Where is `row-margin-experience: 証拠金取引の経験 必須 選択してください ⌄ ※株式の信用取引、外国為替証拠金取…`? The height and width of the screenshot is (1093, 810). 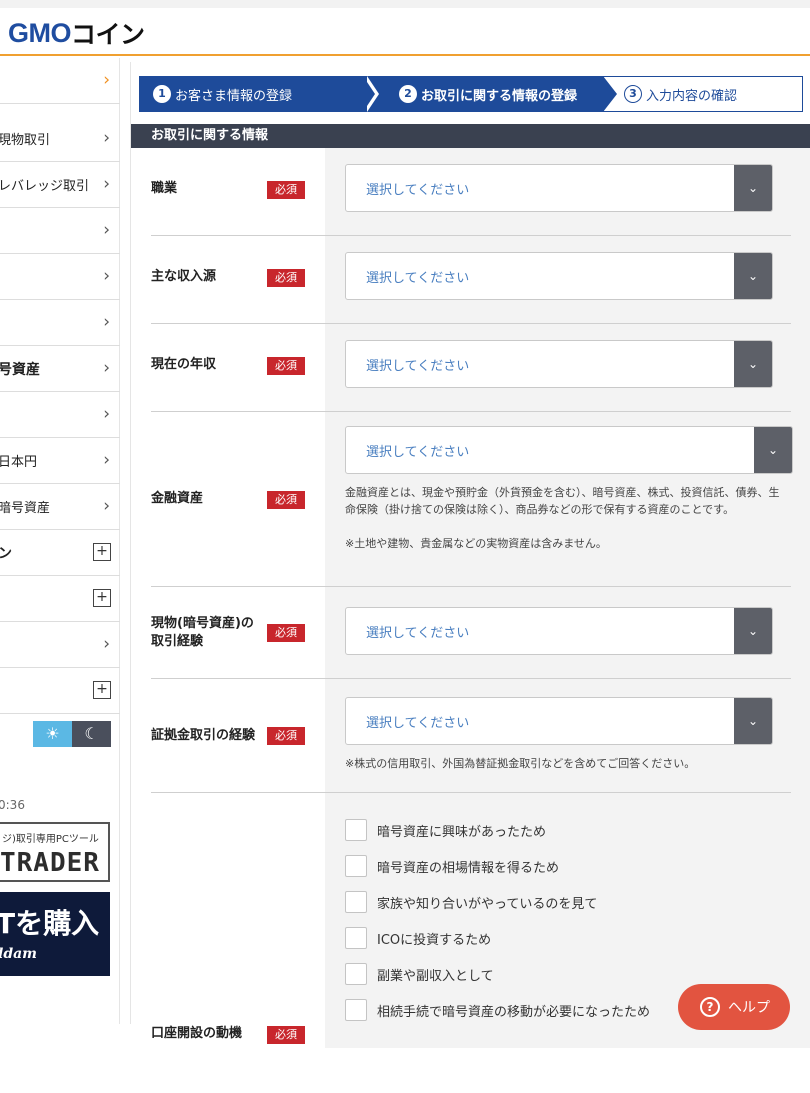
row-margin-experience: 証拠金取引の経験 必須 選択してください ⌄ ※株式の信用取引、外国為替証拠金取… is located at coordinates (470, 736).